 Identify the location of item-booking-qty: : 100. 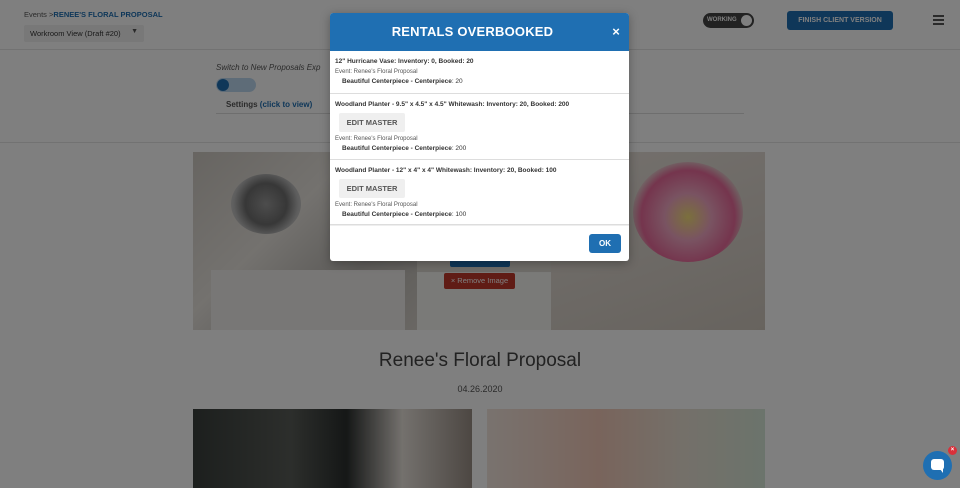
(459, 214).